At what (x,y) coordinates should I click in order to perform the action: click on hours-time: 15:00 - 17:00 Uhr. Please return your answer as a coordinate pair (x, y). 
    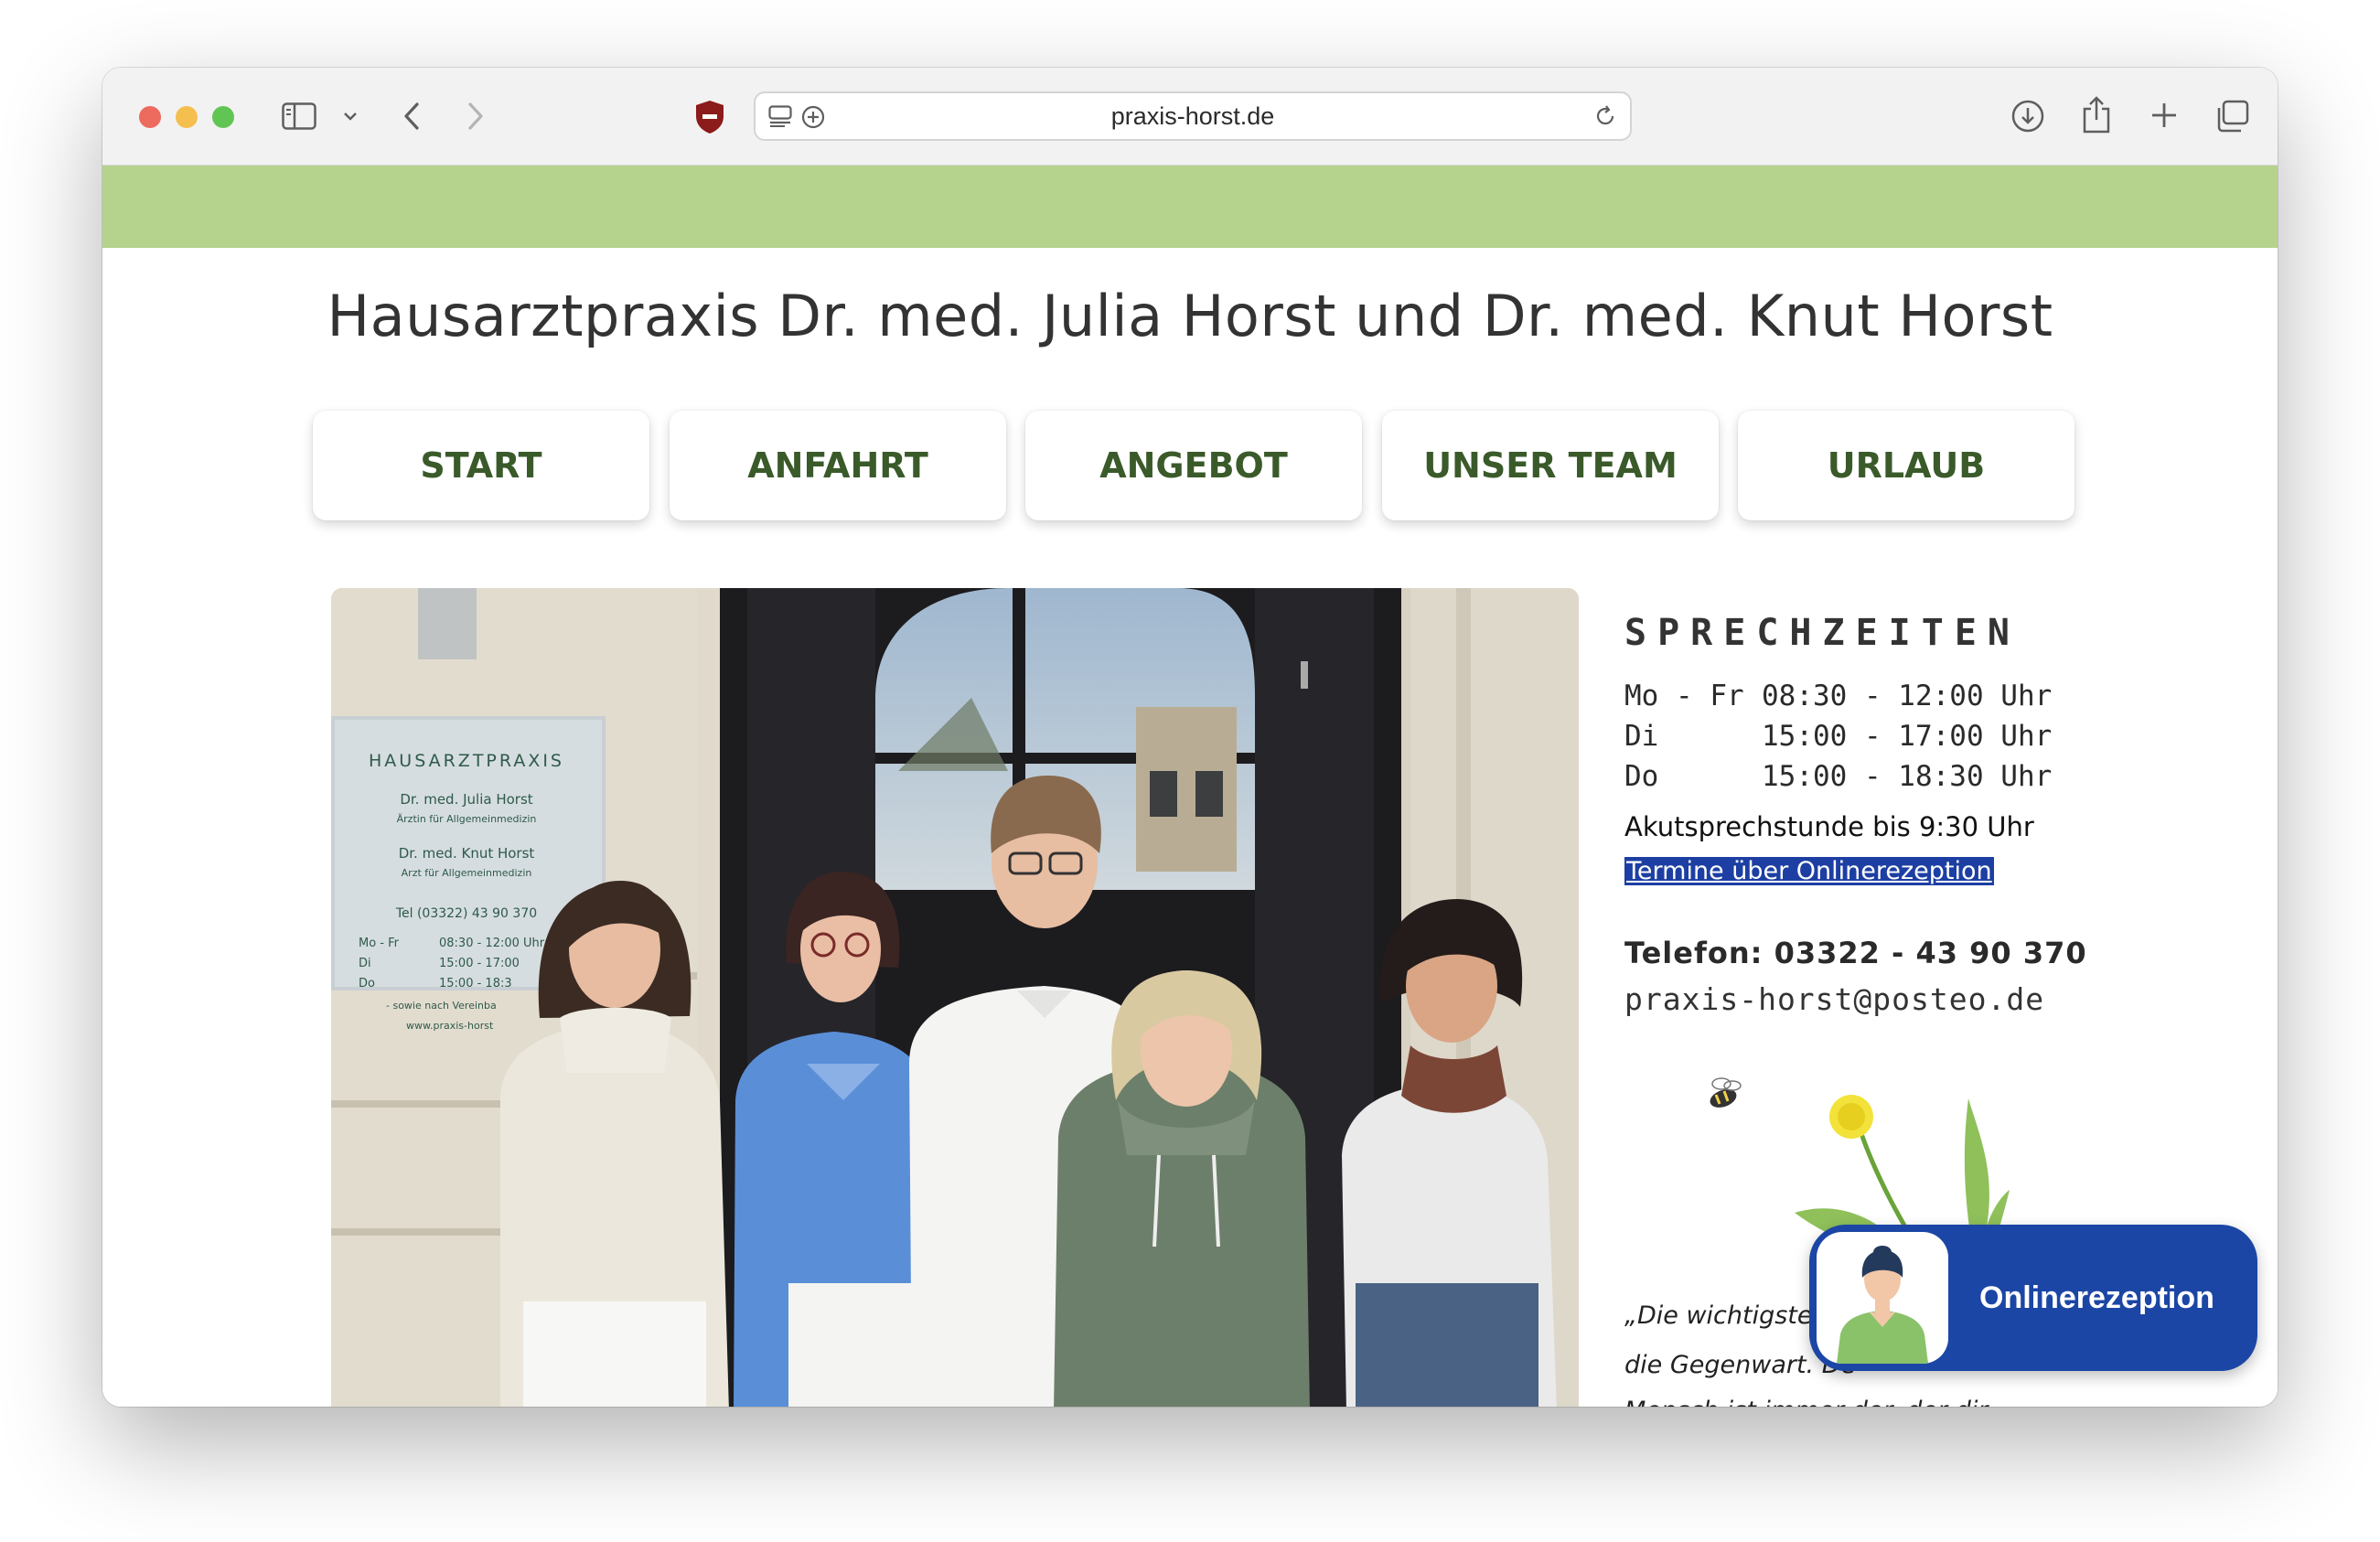
    Looking at the image, I should click on (1907, 736).